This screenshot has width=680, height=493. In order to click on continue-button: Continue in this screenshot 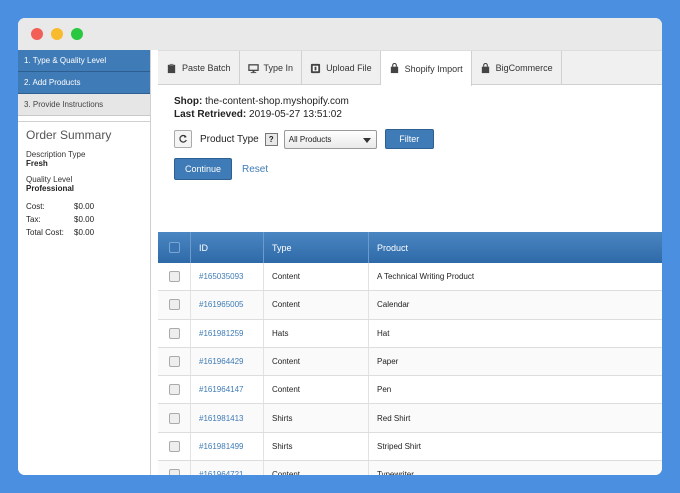, I will do `click(203, 169)`.